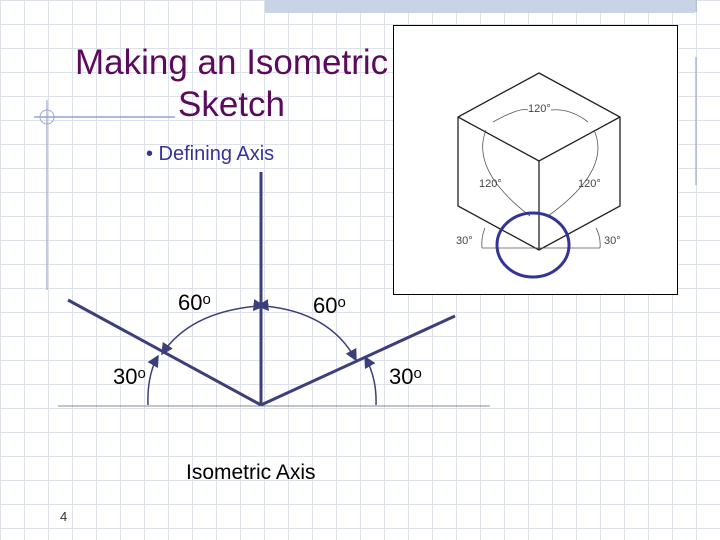  I want to click on figure-label-120-left: 120°, so click(490, 184).